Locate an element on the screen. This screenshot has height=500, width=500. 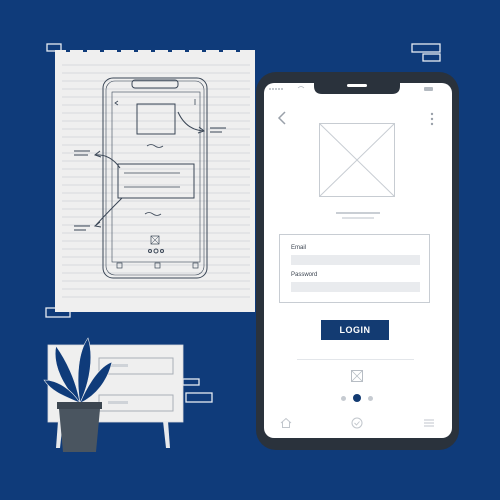
divider is located at coordinates (355, 359).